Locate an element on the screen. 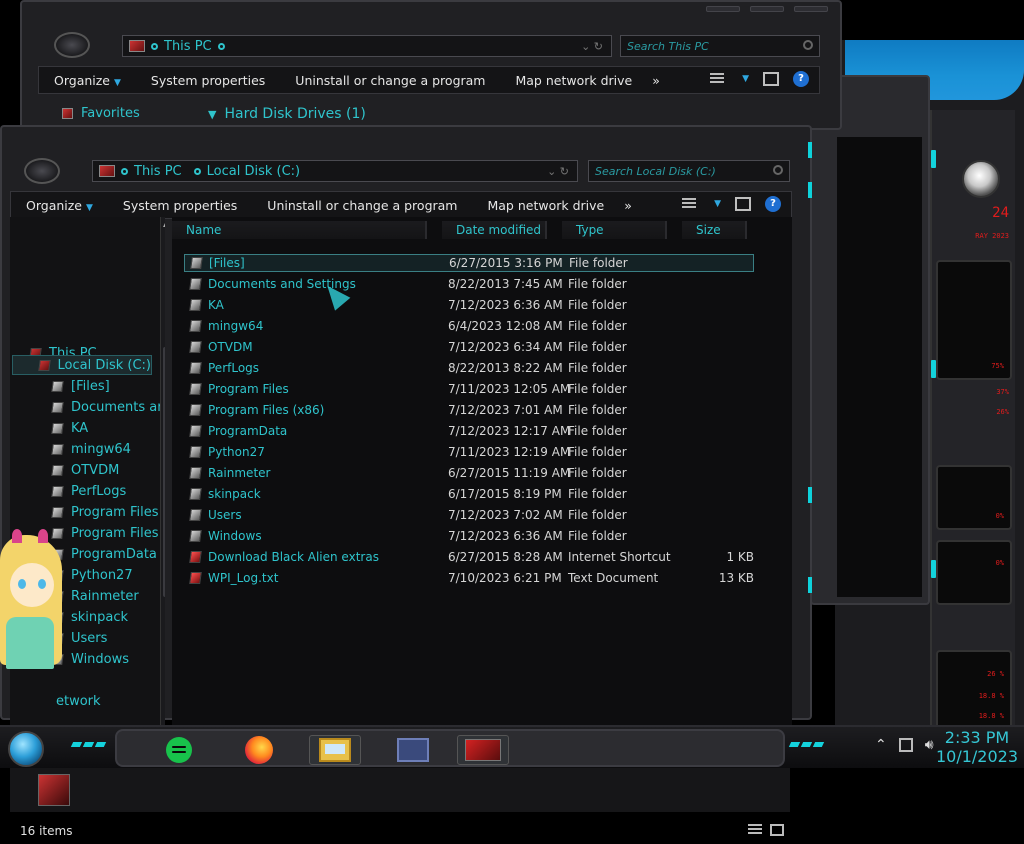 This screenshot has height=844, width=1024. table-row: Users 7/12/2023 7:02 AM File folder is located at coordinates (469, 515).